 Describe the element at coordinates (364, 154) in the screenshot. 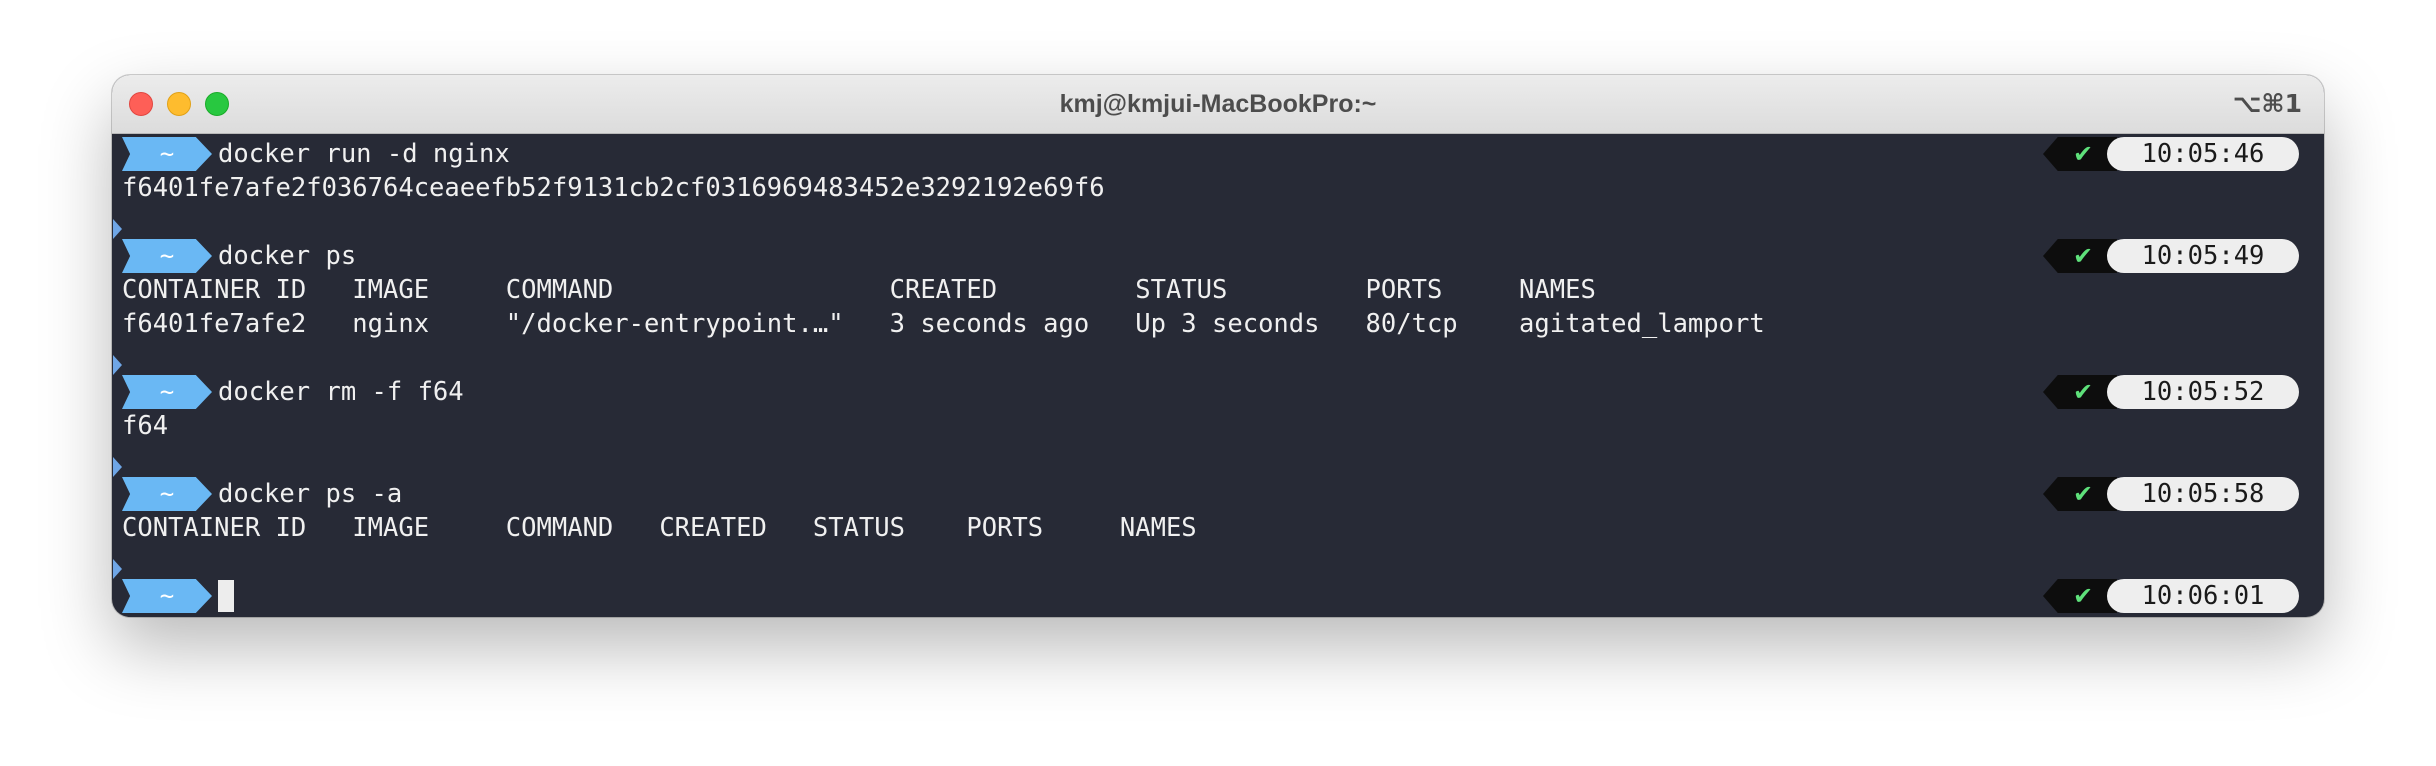

I see `command-text: docker run -d nginx` at that location.